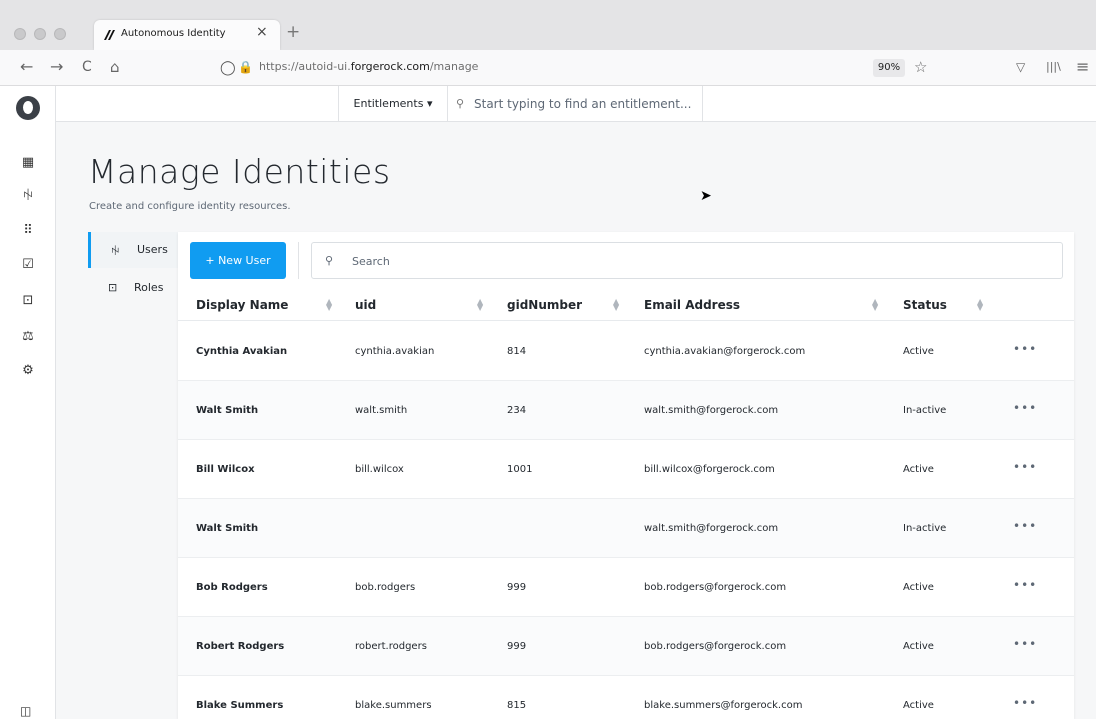  I want to click on cell-display-name: Bob Rodgers, so click(232, 587).